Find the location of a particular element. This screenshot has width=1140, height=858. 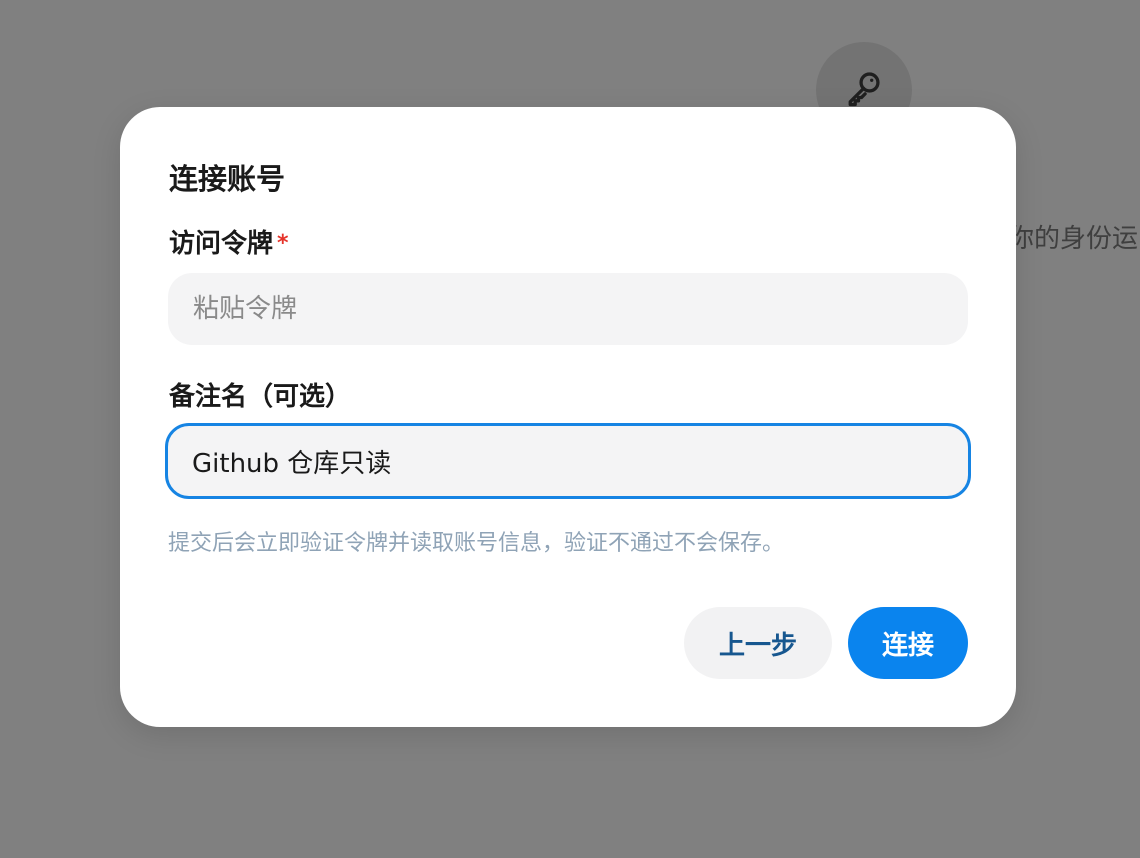

token-field-label: 访问令牌 * is located at coordinates (229, 244).